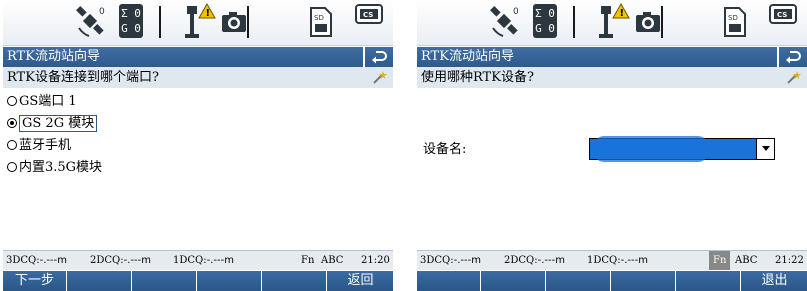  I want to click on radio-button-selected, so click(12, 123).